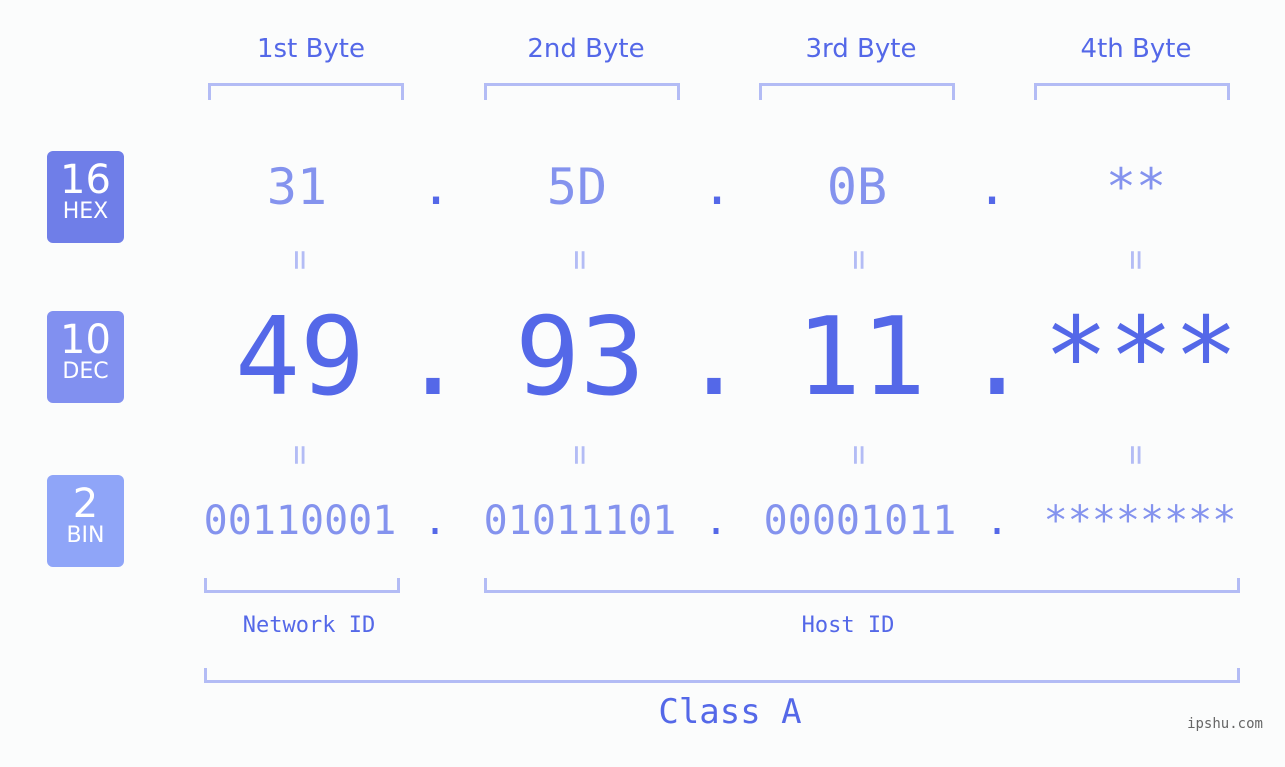  I want to click on byte-header-4: 4th Byte, so click(1136, 49).